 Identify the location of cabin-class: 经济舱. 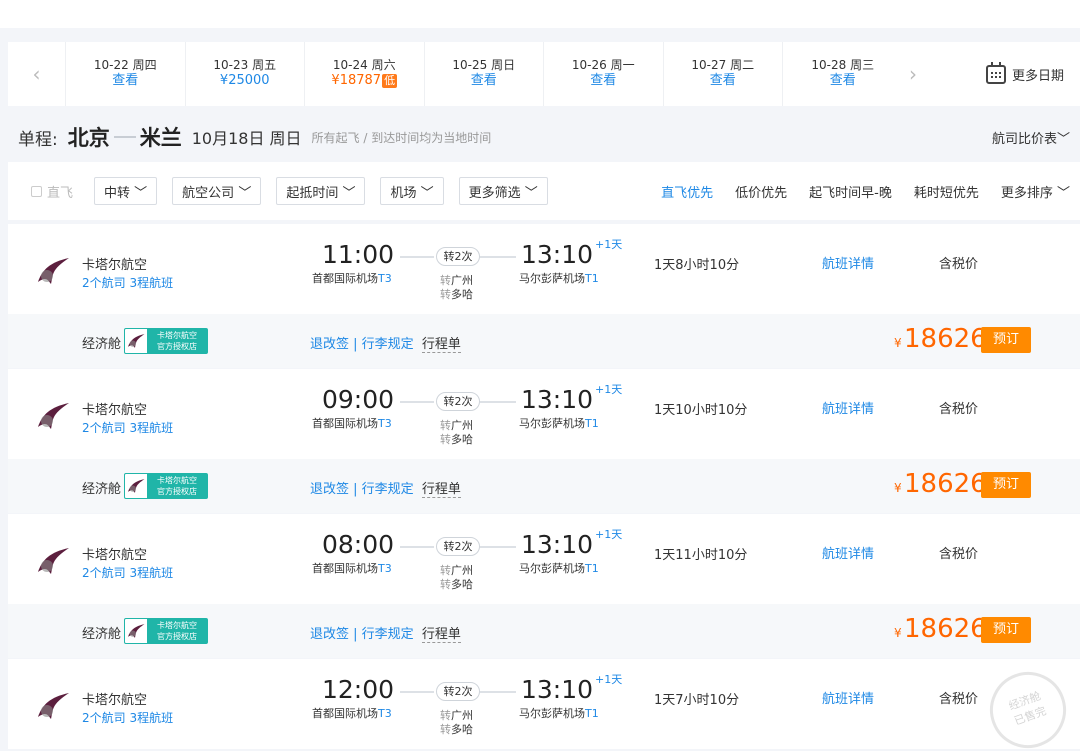
(102, 344).